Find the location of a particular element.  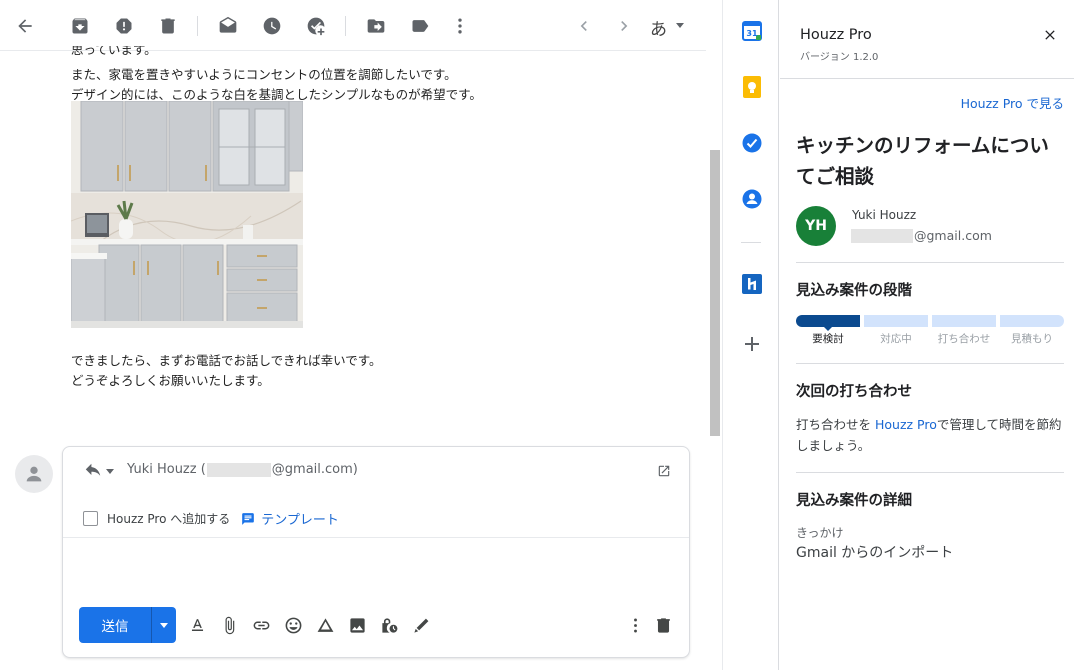

recipient-domain: @gmail.com) is located at coordinates (314, 469).